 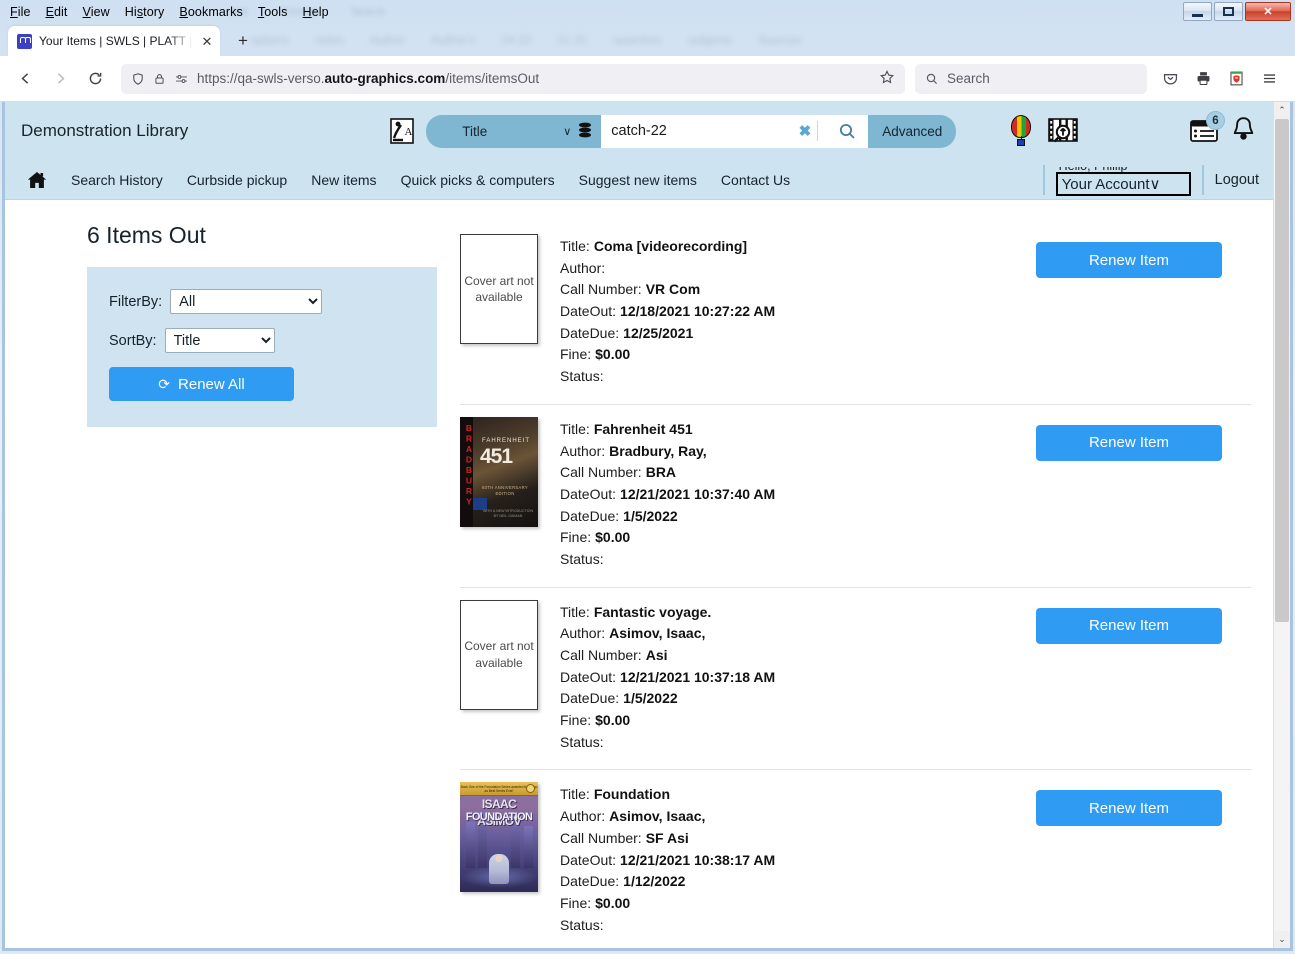 I want to click on page-title: 6 Items Out, so click(x=146, y=235).